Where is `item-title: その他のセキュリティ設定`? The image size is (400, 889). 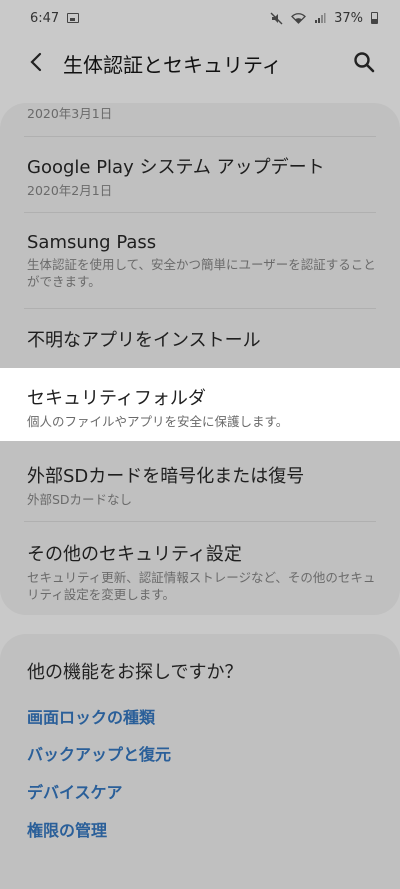 item-title: その他のセキュリティ設定 is located at coordinates (134, 554).